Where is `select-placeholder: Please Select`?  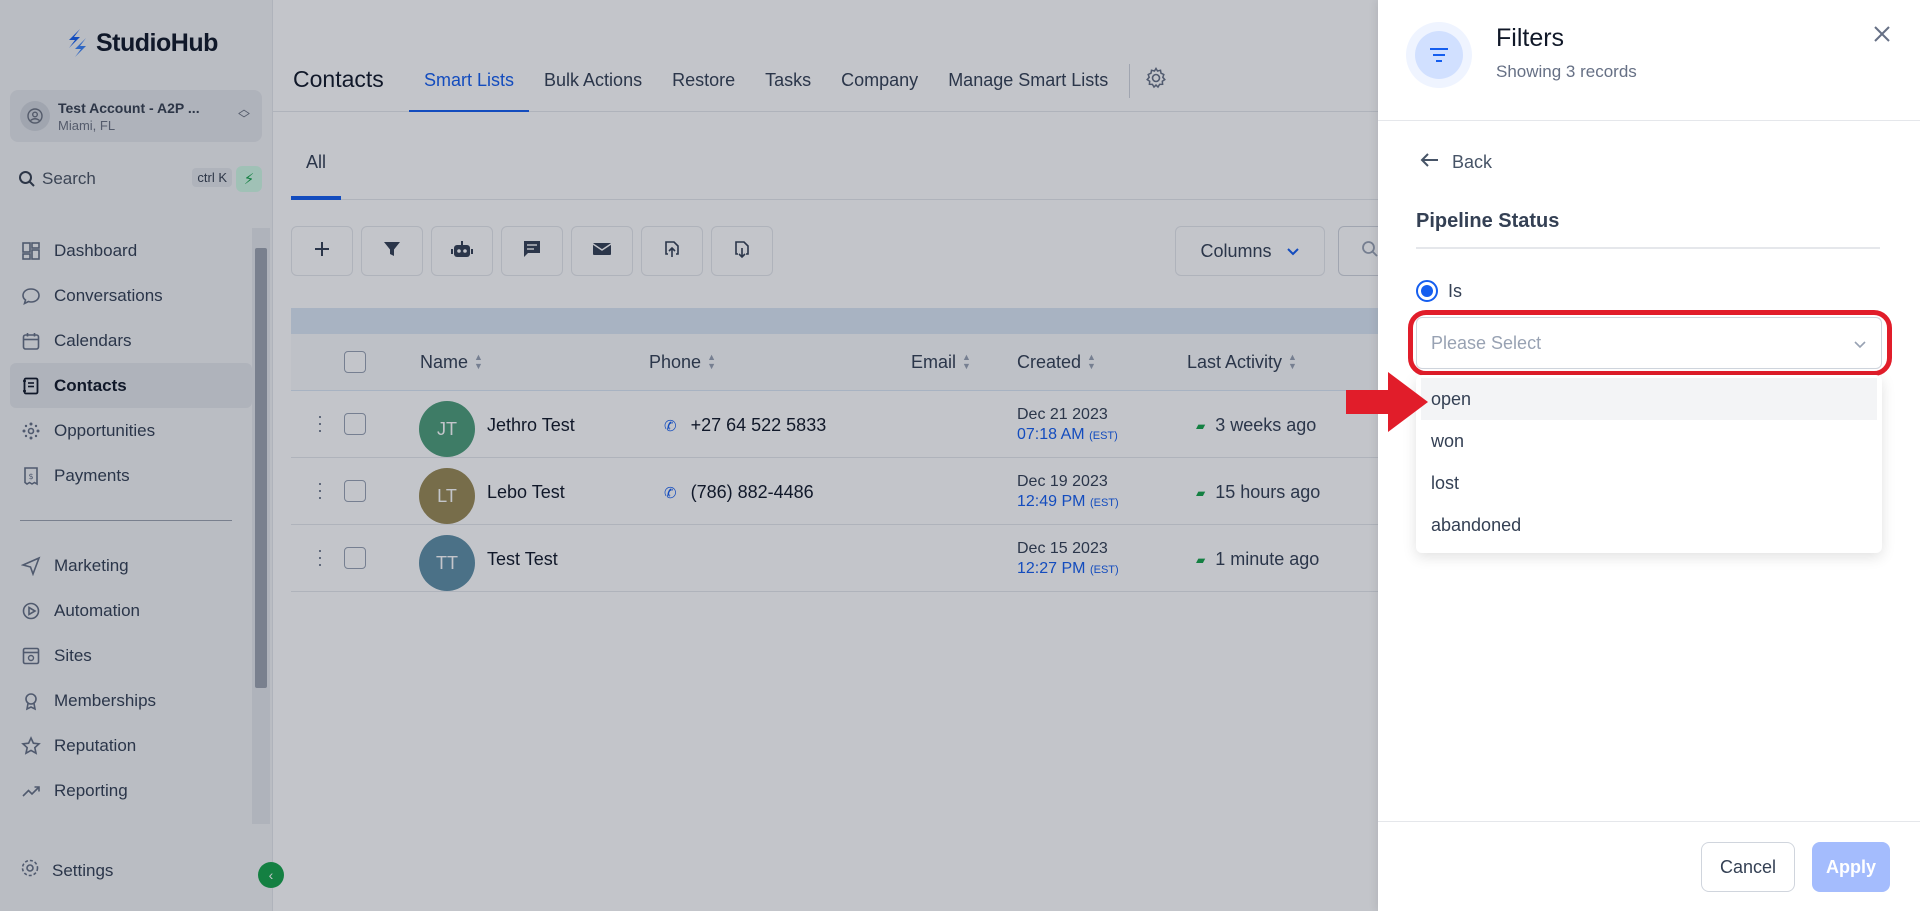 select-placeholder: Please Select is located at coordinates (1486, 342).